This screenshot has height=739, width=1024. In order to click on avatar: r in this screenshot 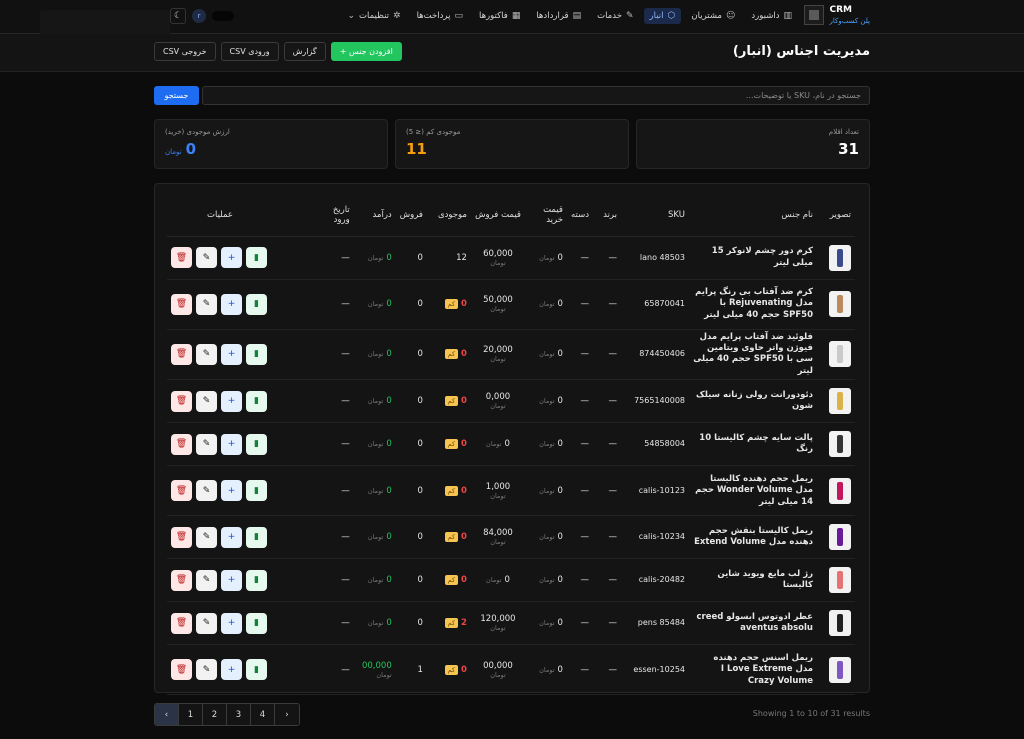, I will do `click(199, 16)`.